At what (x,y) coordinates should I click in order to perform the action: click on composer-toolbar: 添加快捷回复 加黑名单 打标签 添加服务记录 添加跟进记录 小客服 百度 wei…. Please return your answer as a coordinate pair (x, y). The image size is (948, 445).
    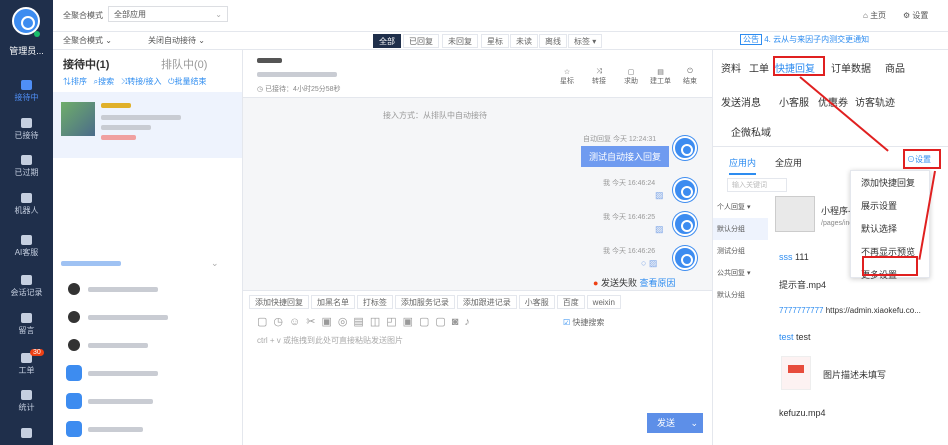
    Looking at the image, I should click on (435, 302).